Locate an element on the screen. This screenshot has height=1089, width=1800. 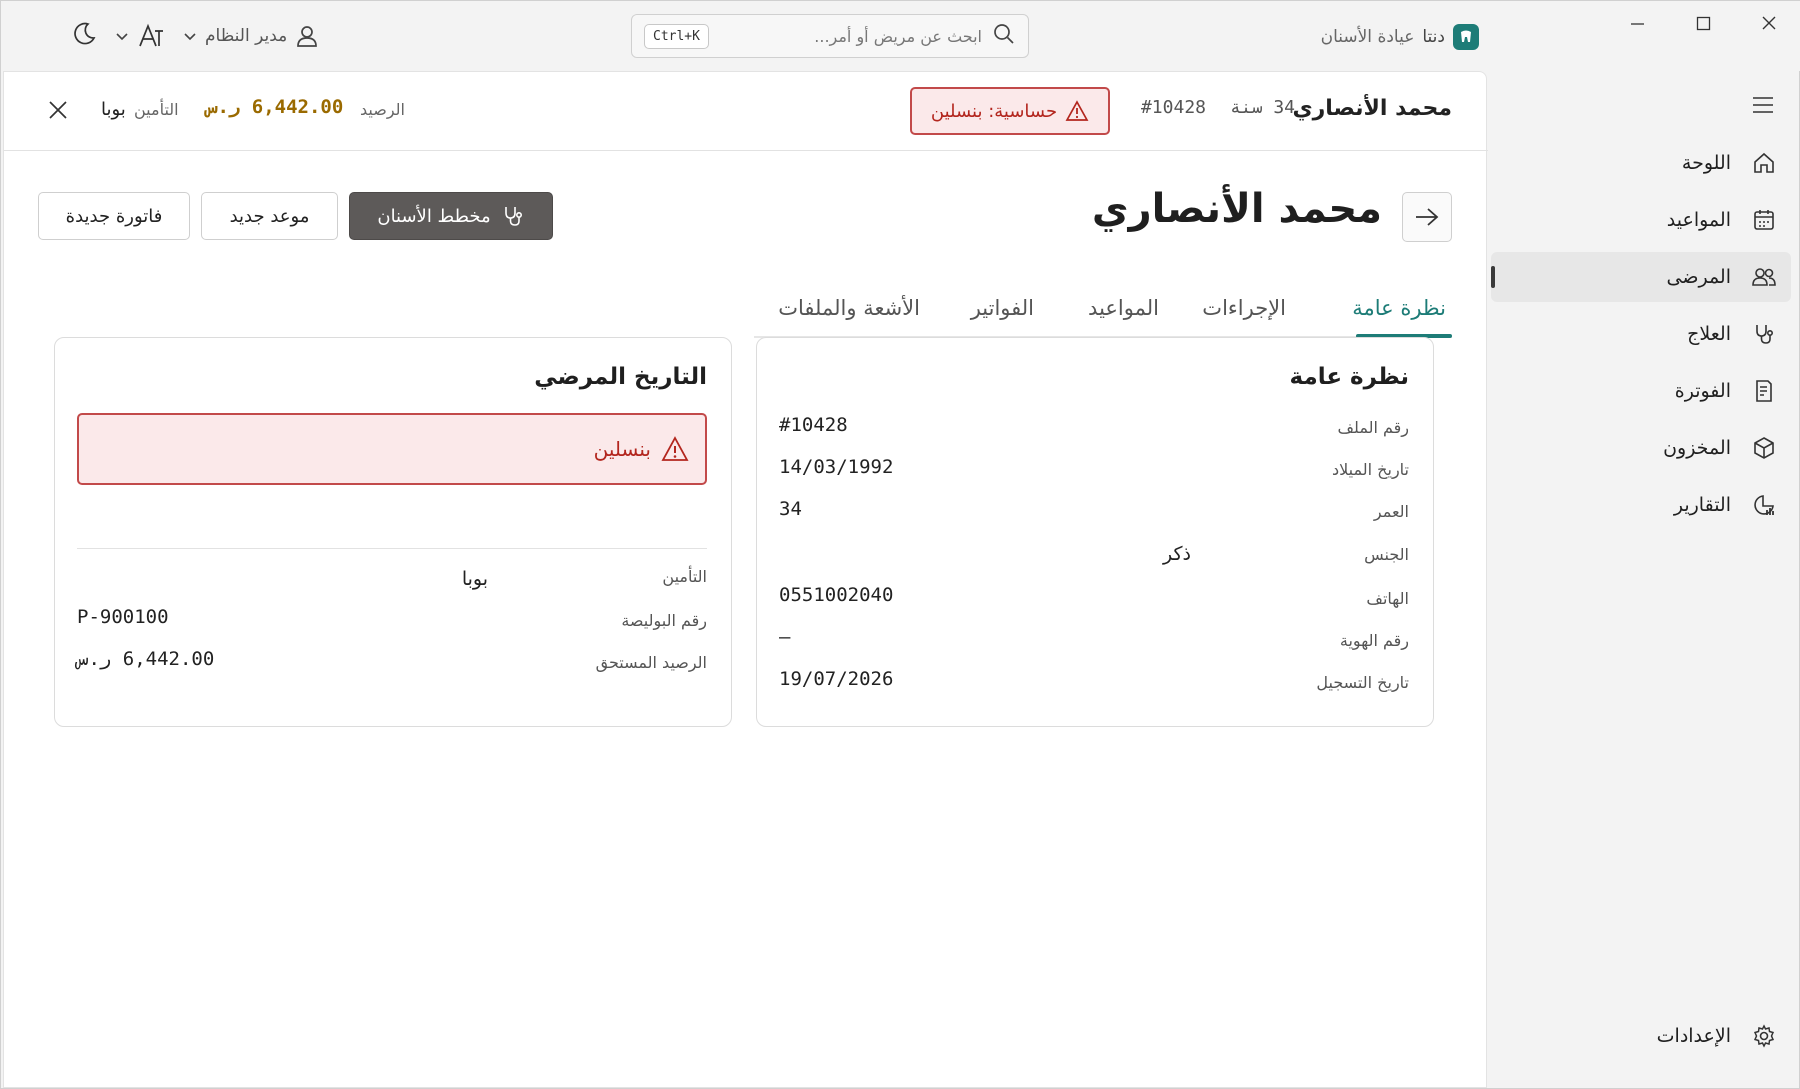
sidebar-item-label: المخزون is located at coordinates (1697, 448).